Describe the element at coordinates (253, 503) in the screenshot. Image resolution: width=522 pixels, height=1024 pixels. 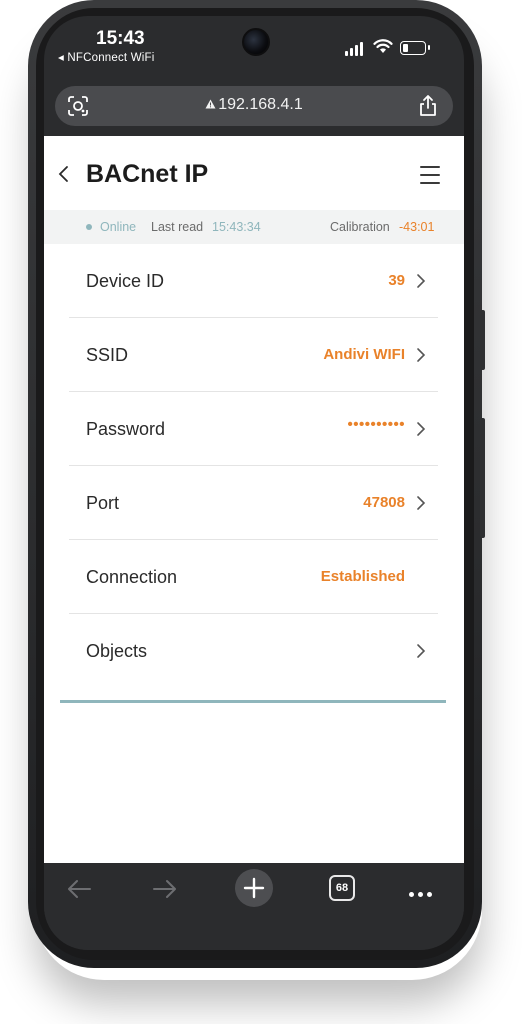
I see `row-port: Port 47808` at that location.